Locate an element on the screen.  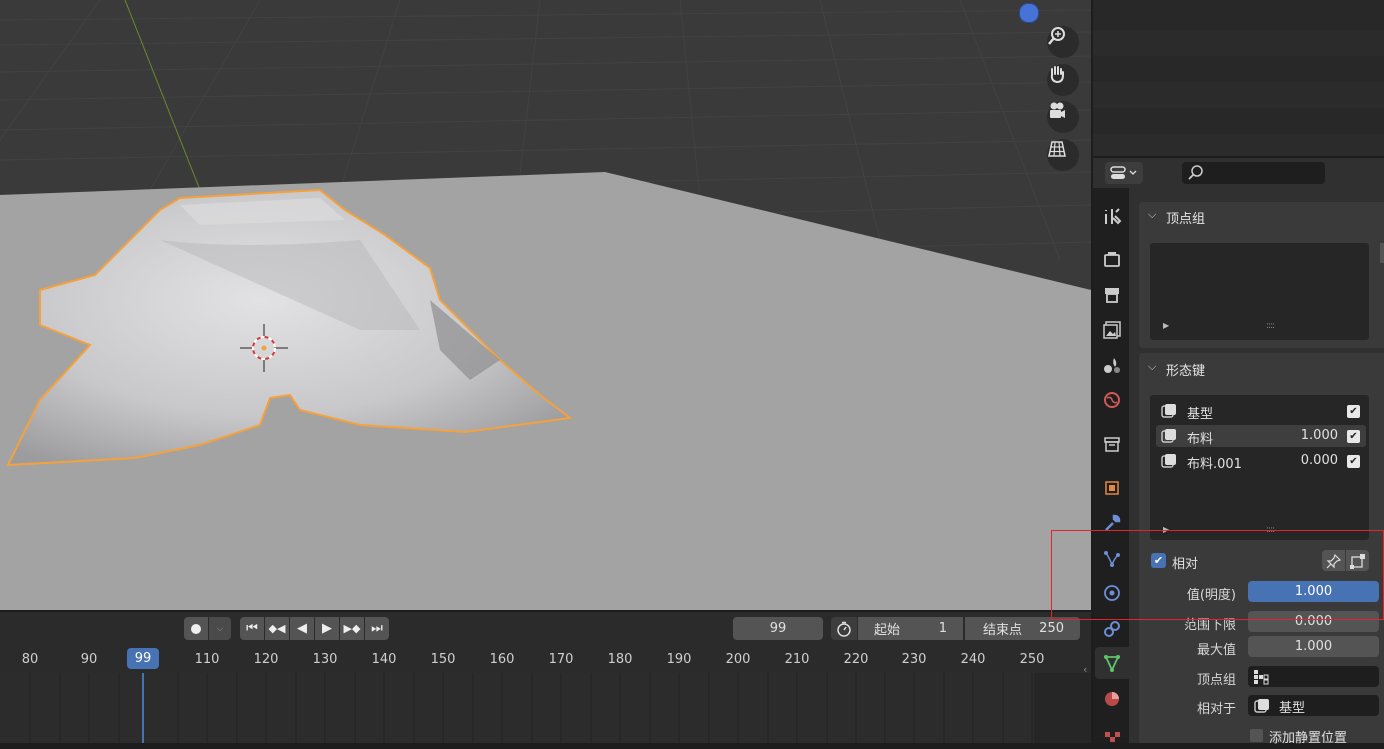
pin-button is located at coordinates (1333, 560).